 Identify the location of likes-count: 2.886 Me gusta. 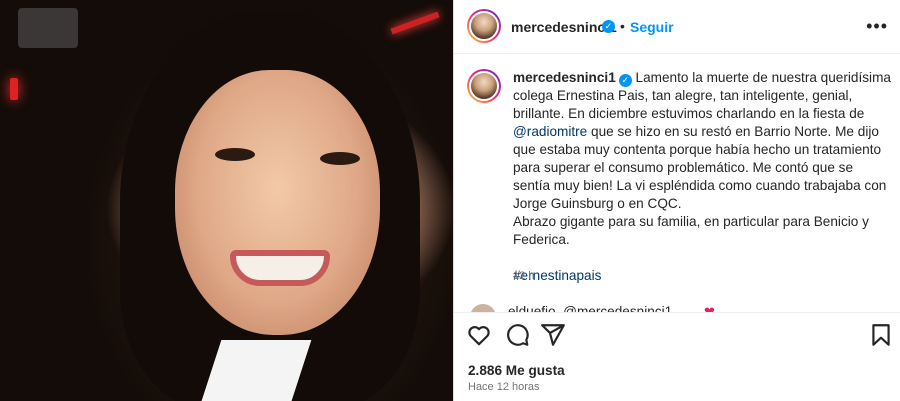
(516, 370).